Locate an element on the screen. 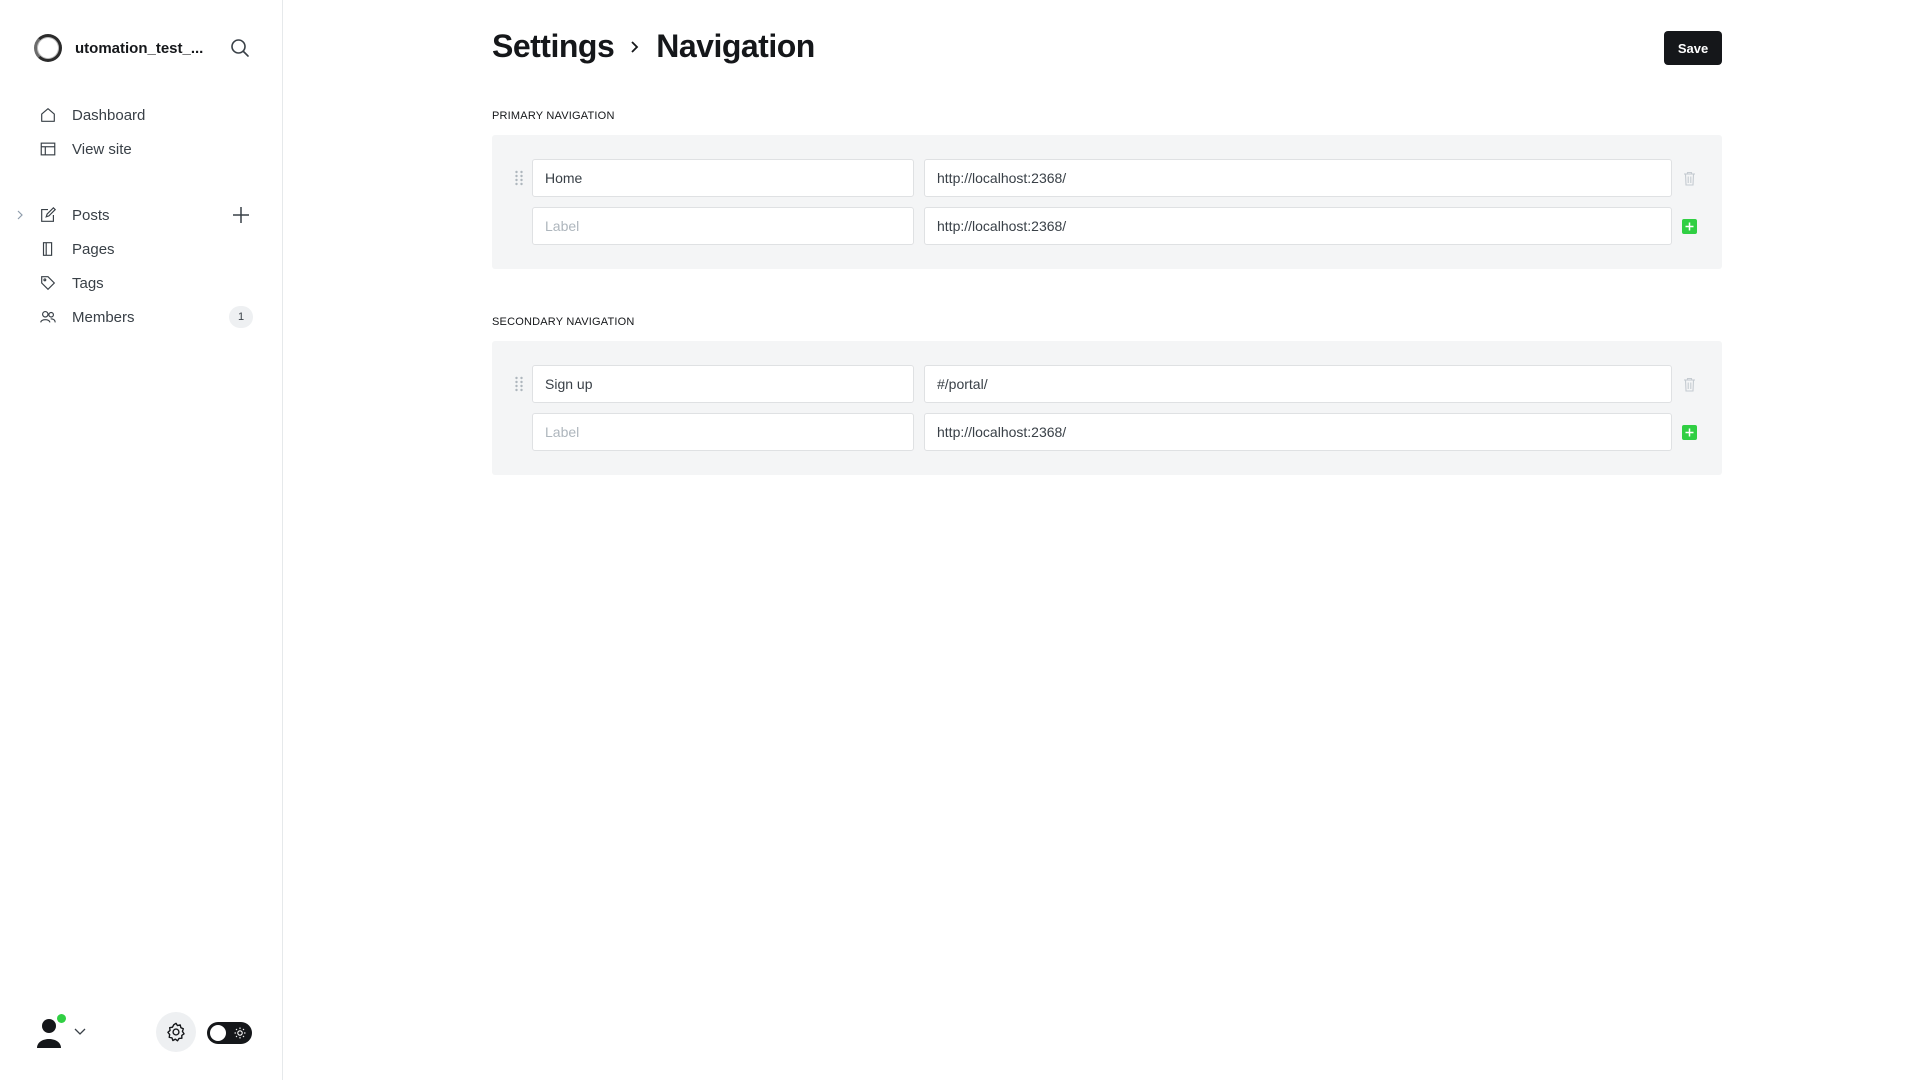  home-icon is located at coordinates (48, 115).